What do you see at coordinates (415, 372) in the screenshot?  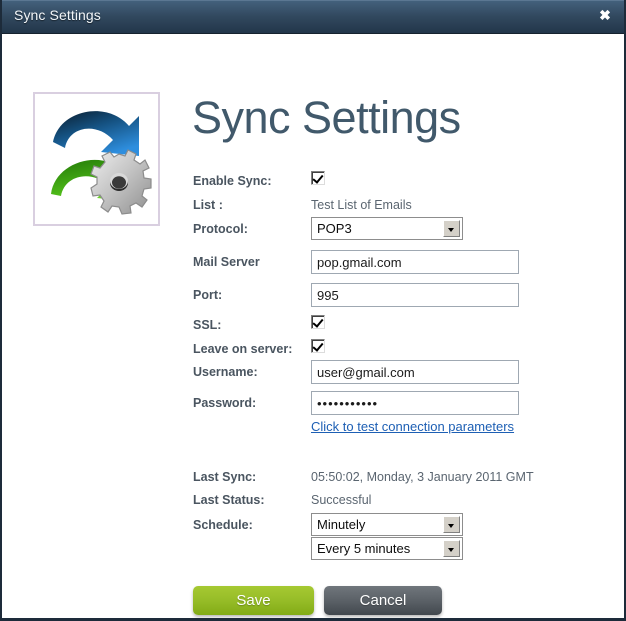 I see `username-input` at bounding box center [415, 372].